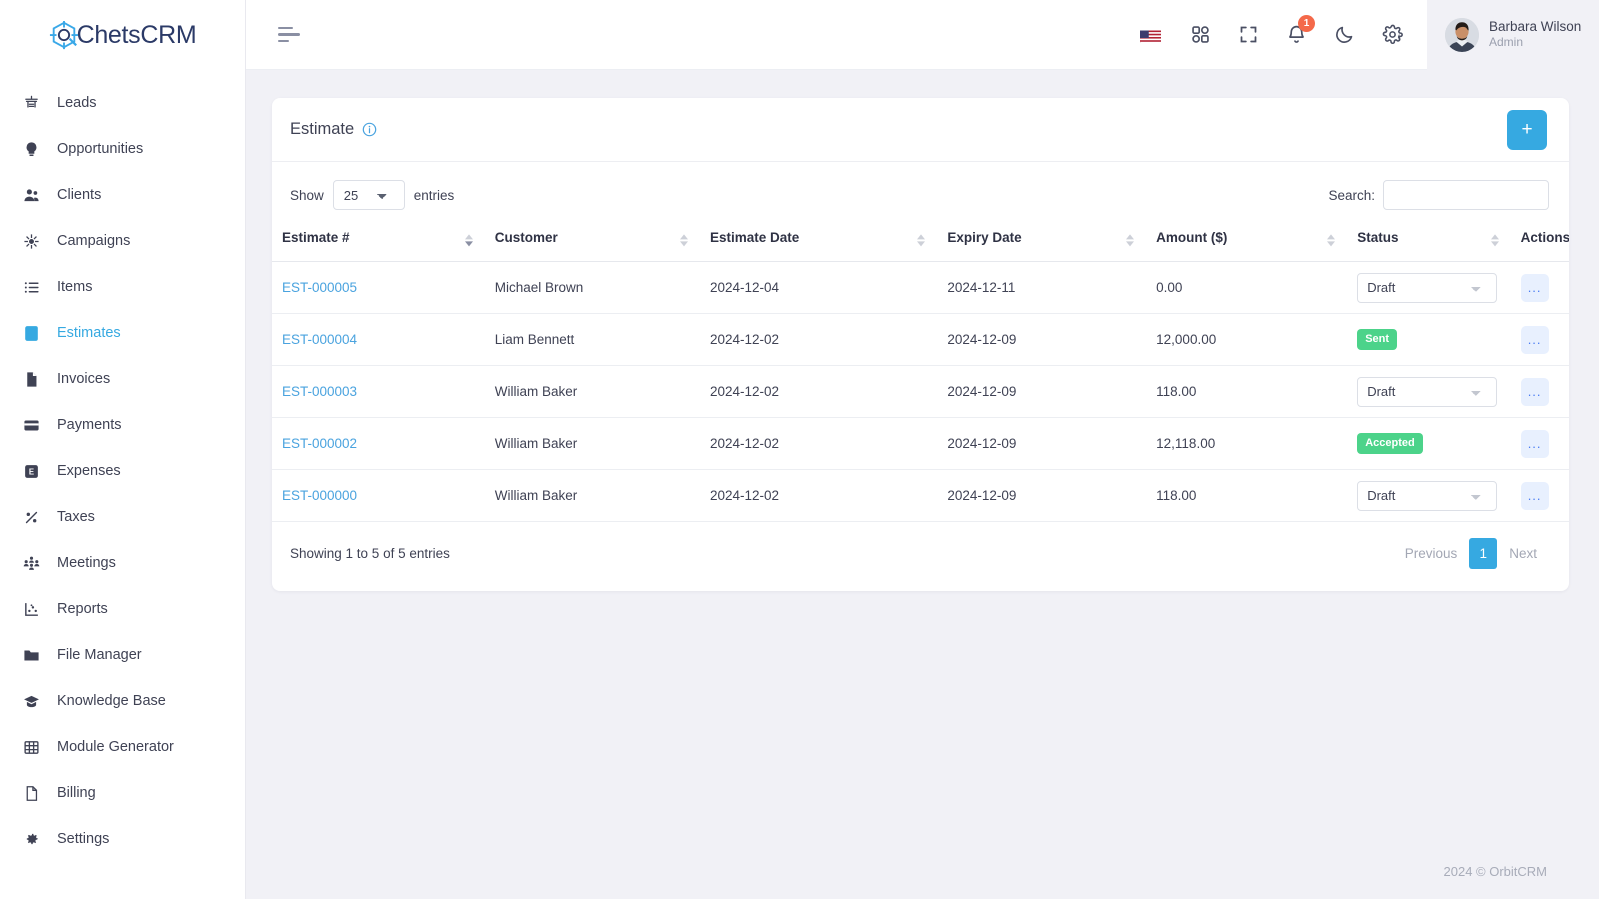 This screenshot has height=899, width=1599. I want to click on sidebar-item-expenses: E Expenses, so click(122, 471).